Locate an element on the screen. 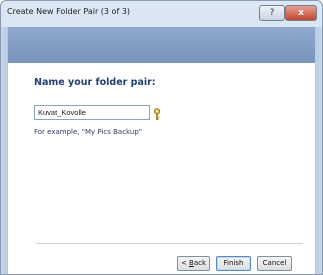 The image size is (323, 275). footer-divider is located at coordinates (169, 244).